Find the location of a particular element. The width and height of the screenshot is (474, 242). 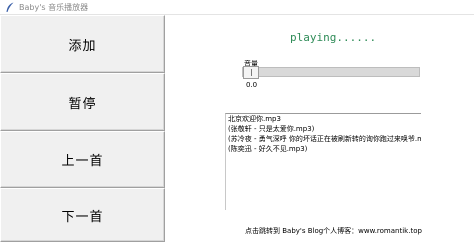

feather-icon is located at coordinates (10, 7).